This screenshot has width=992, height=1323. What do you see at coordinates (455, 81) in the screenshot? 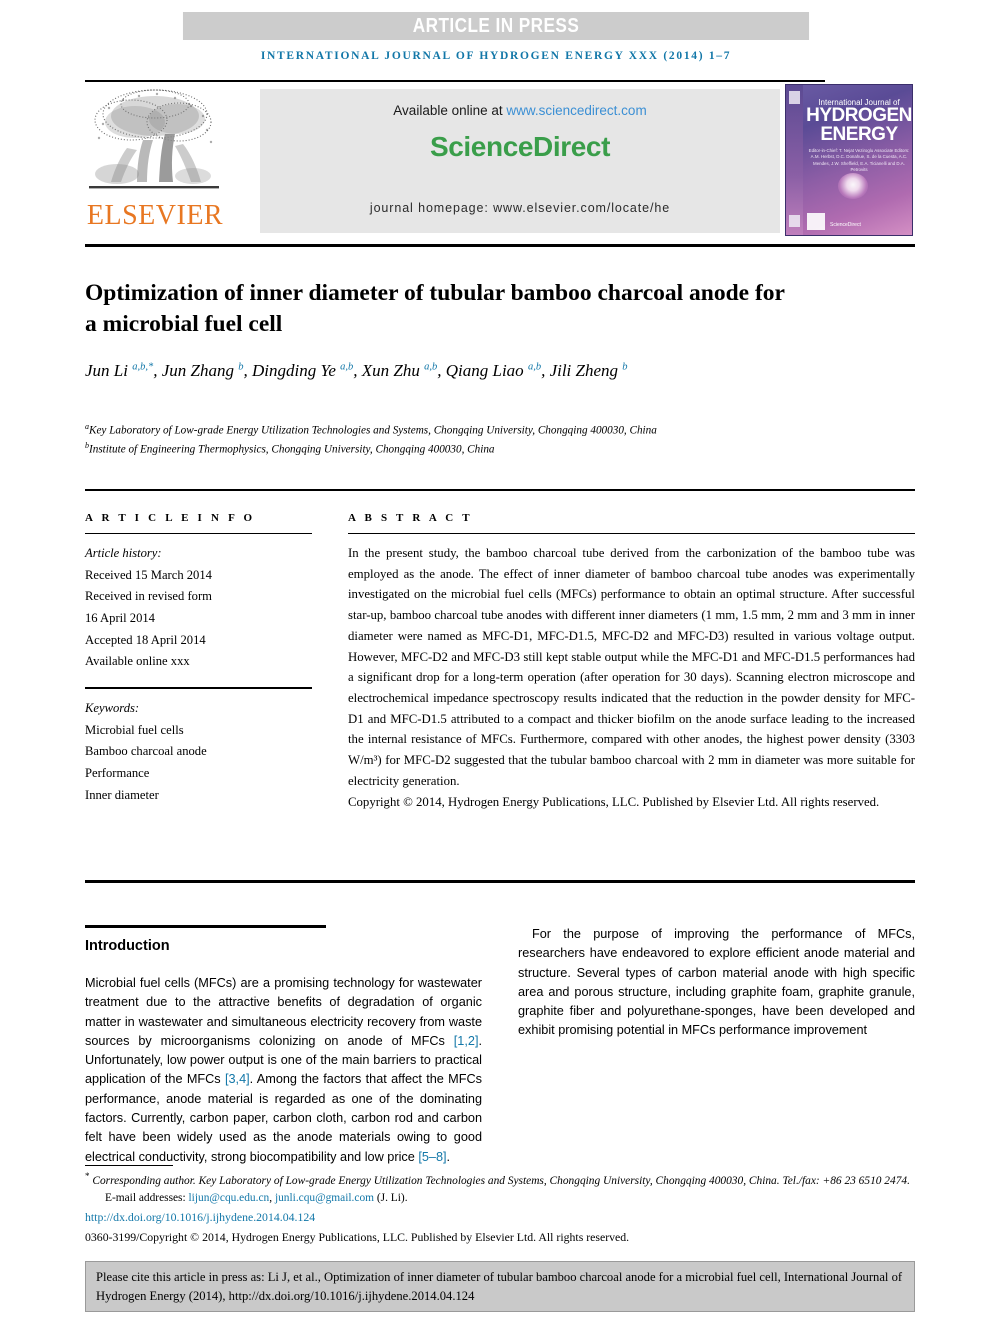
I see `header-top-rule` at bounding box center [455, 81].